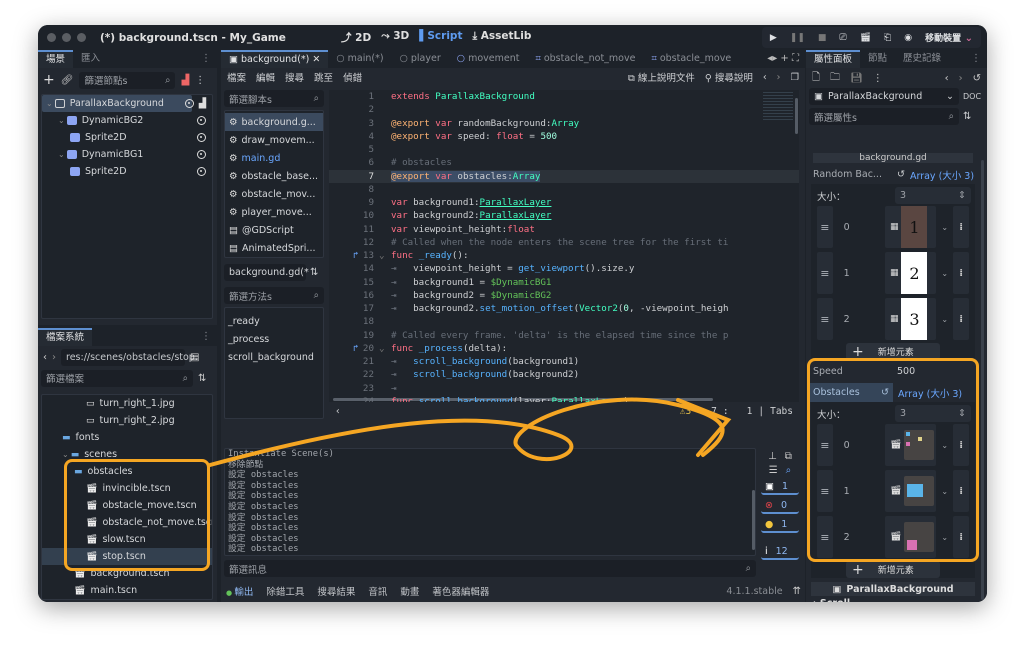  Describe the element at coordinates (314, 59) in the screenshot. I see `close-tab-icon: ✕` at that location.